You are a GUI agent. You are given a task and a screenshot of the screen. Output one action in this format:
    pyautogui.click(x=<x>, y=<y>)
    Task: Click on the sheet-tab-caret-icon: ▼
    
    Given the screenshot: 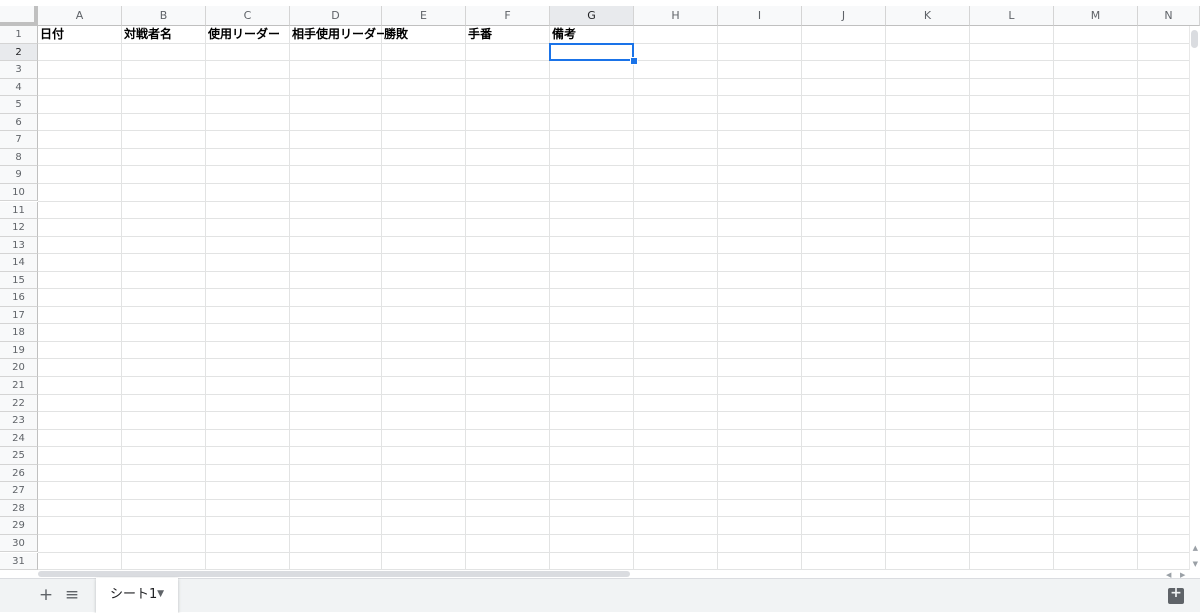 What is the action you would take?
    pyautogui.click(x=160, y=594)
    